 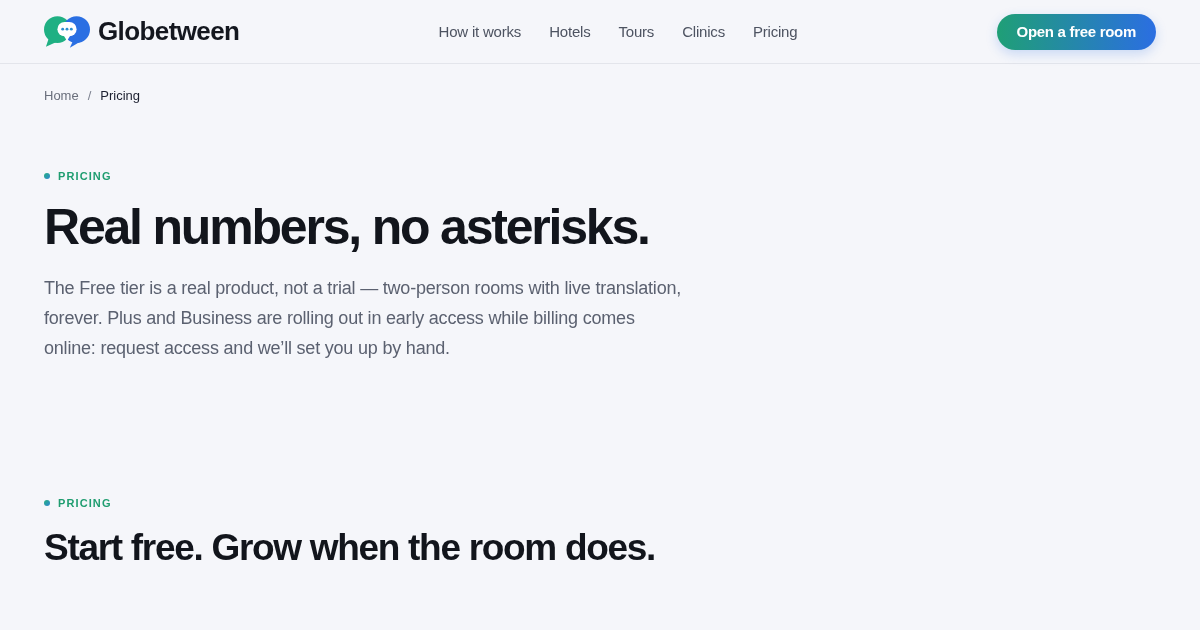 I want to click on nav-link: Clinics, so click(x=703, y=31).